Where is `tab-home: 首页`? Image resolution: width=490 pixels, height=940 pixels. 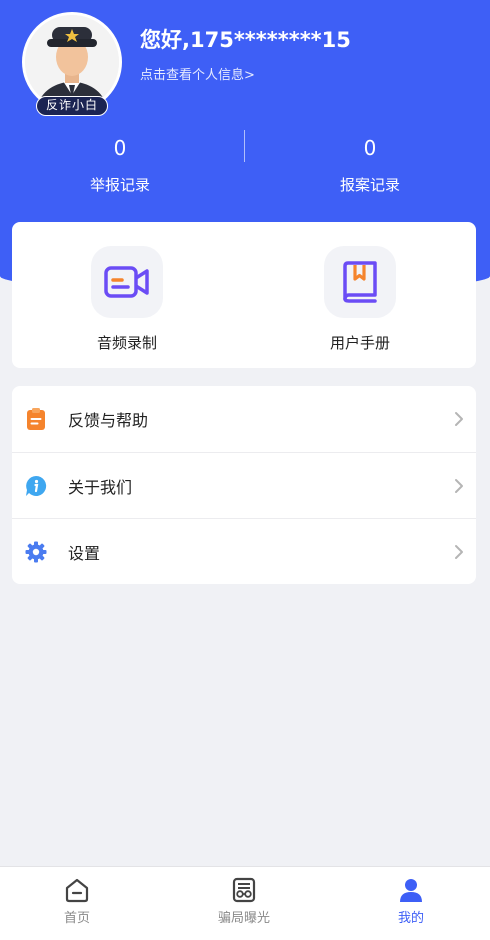 tab-home: 首页 is located at coordinates (77, 901).